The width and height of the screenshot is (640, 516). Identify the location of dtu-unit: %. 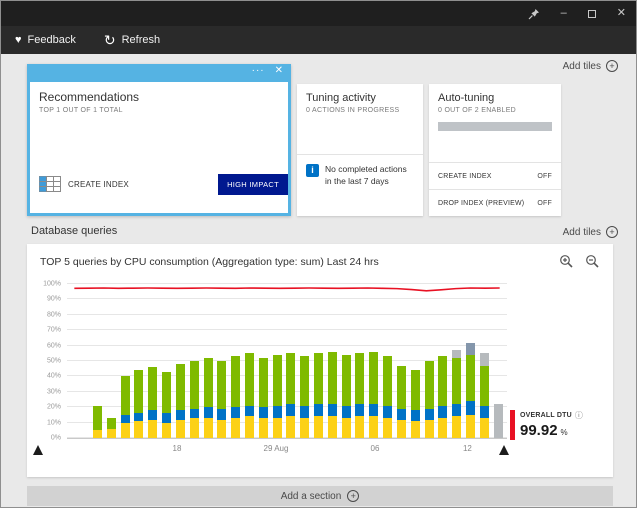
(564, 432).